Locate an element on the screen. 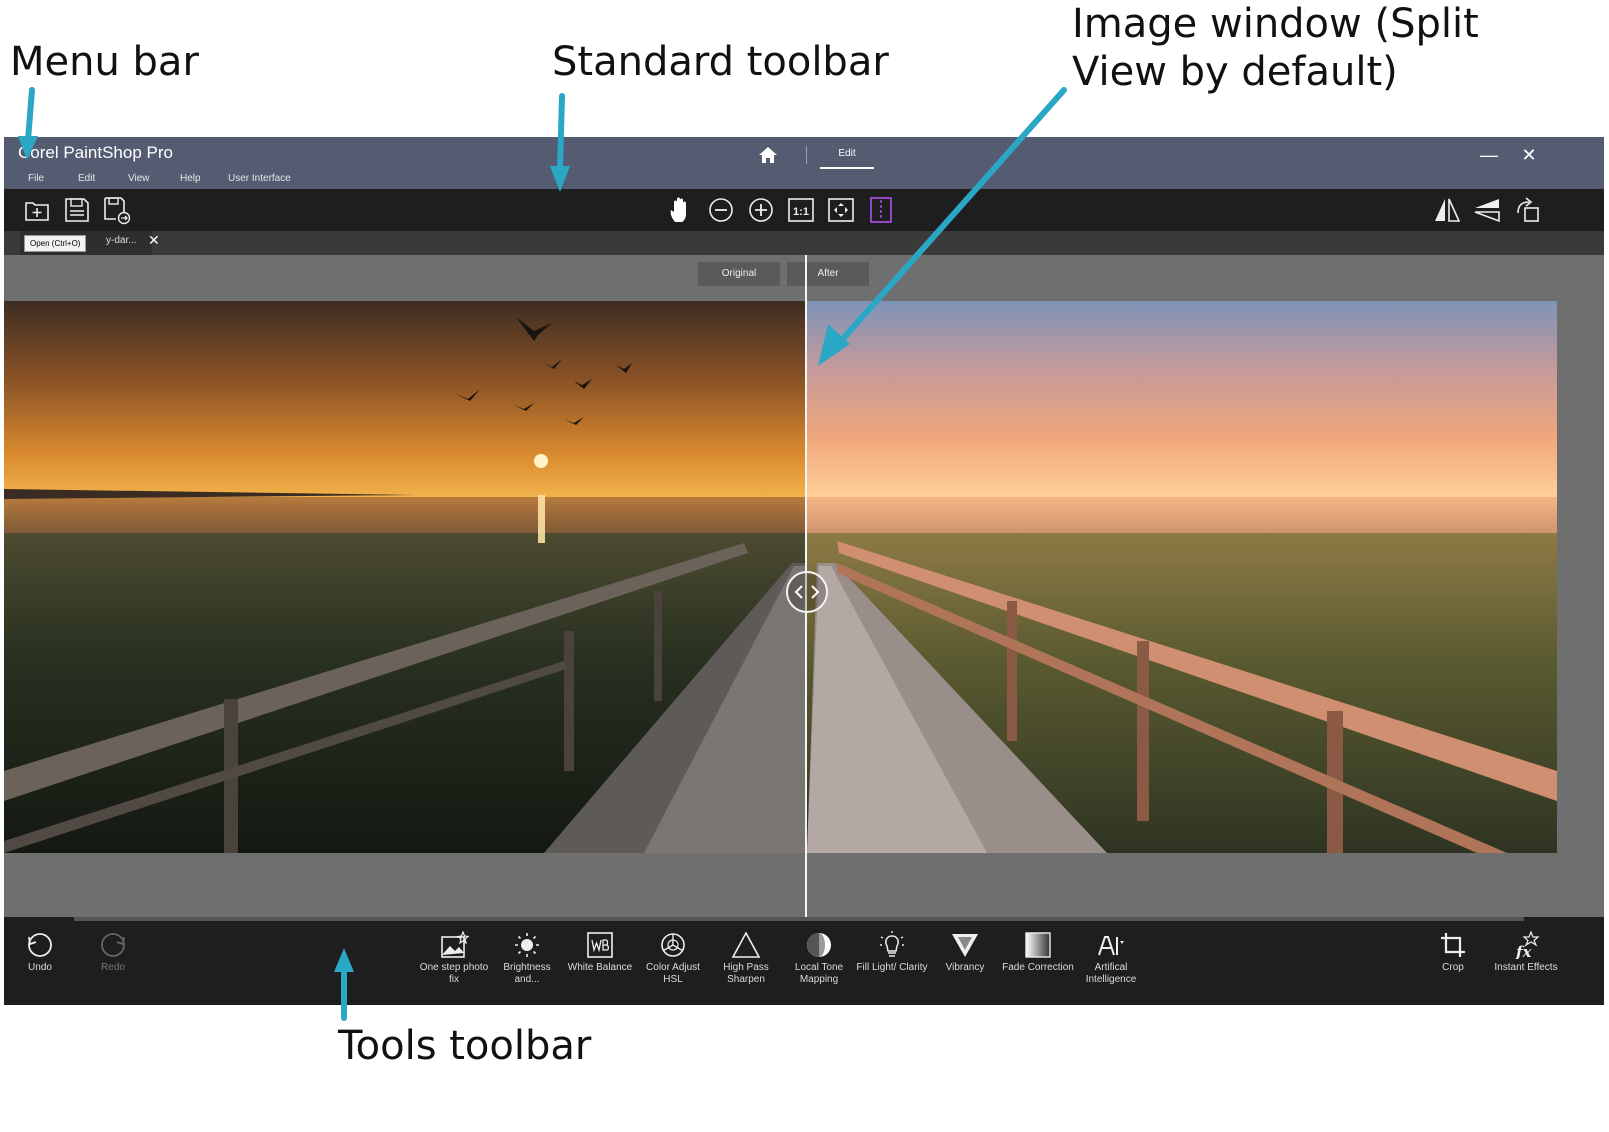 This screenshot has height=1132, width=1609. redo-button: Redo is located at coordinates (113, 952).